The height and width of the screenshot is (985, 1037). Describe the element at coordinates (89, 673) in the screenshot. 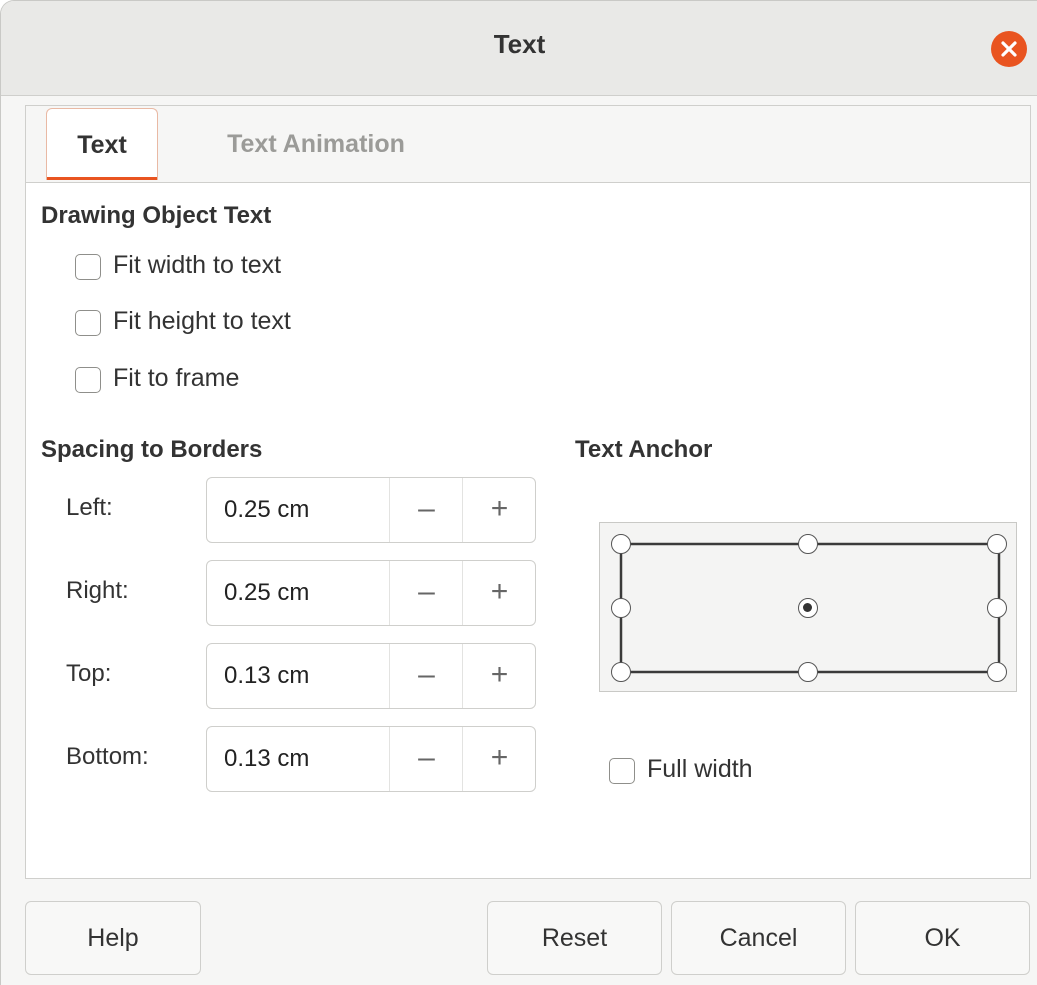

I see `top-spacing-label: Top:` at that location.